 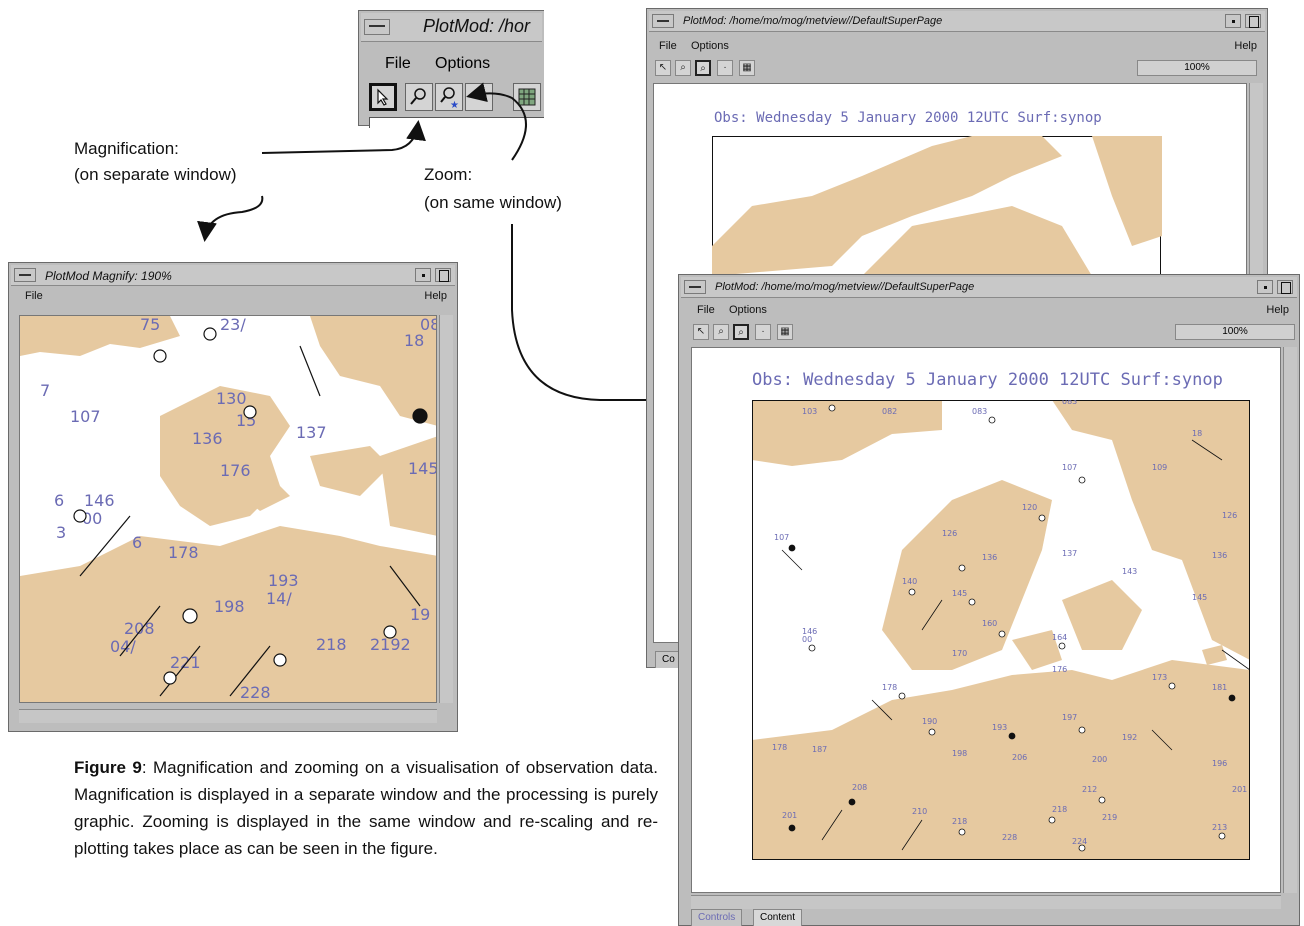 I want to click on magnify-menubar: File Help, so click(x=233, y=294).